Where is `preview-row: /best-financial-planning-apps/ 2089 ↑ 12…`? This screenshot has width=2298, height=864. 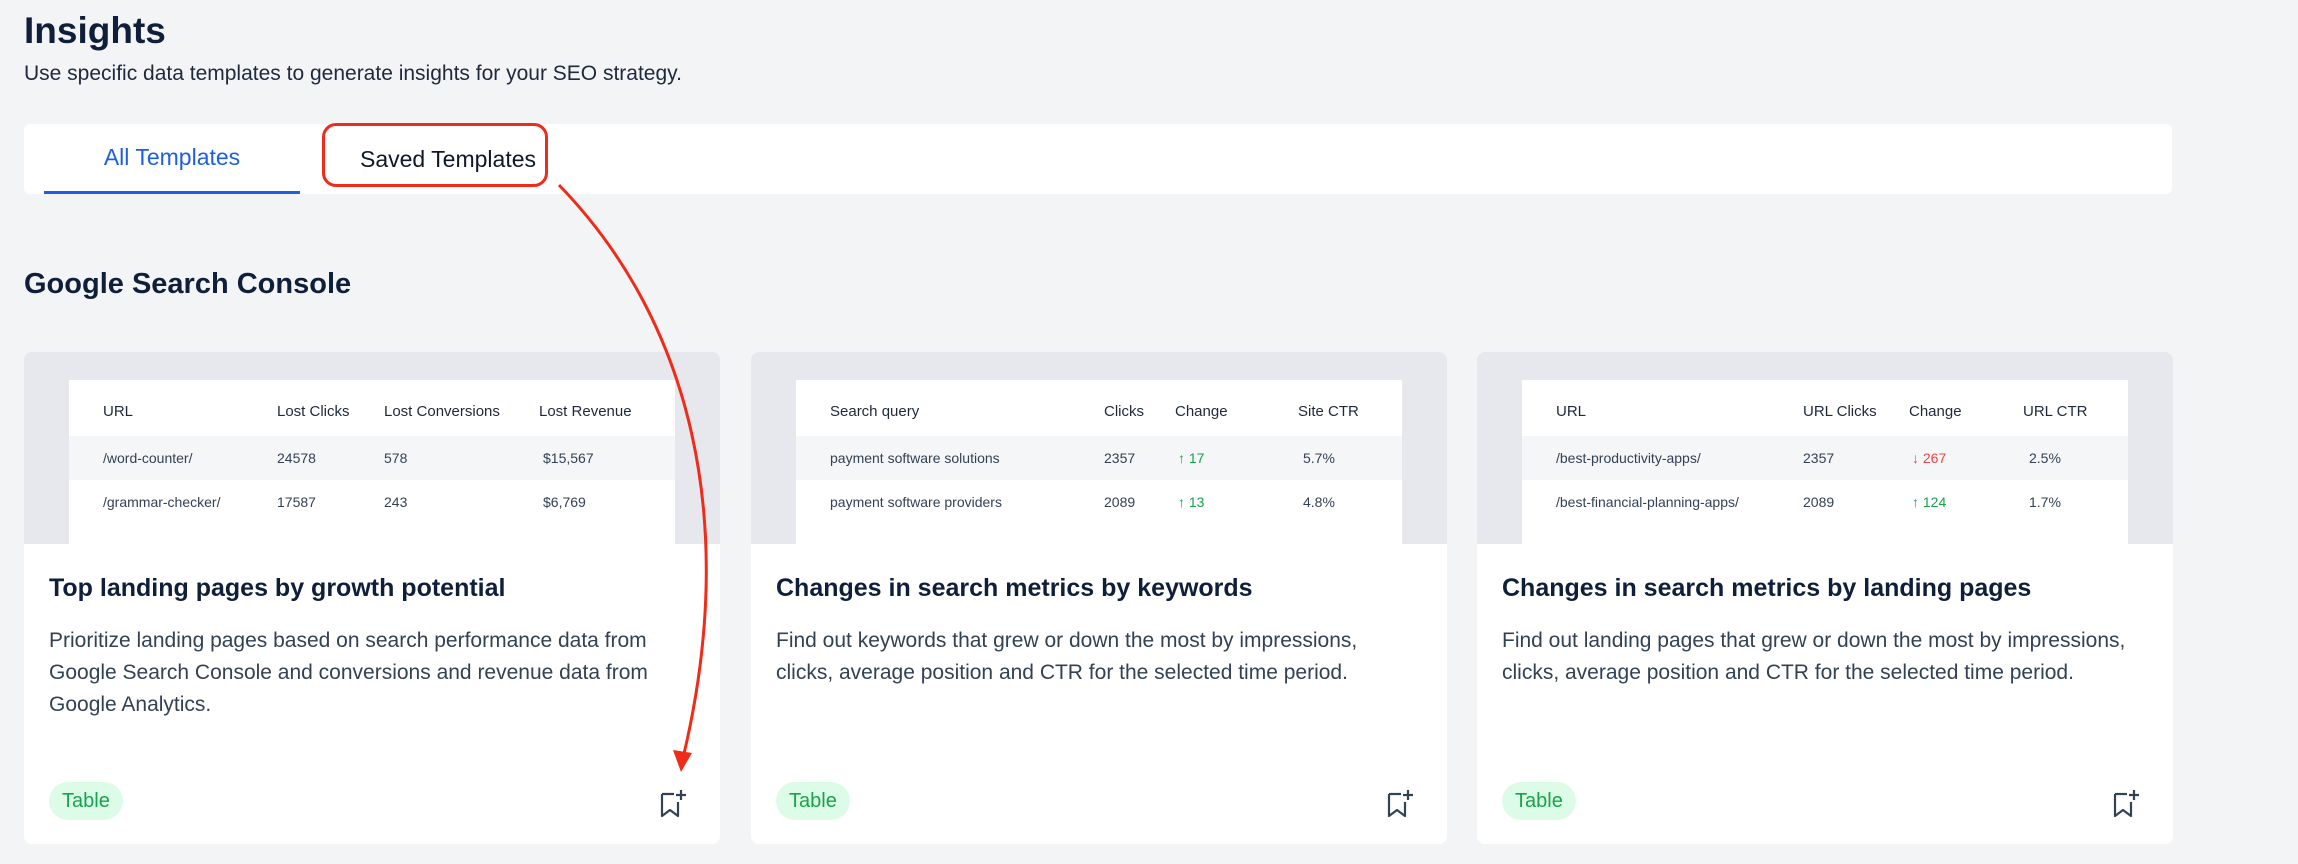 preview-row: /best-financial-planning-apps/ 2089 ↑ 12… is located at coordinates (1825, 502).